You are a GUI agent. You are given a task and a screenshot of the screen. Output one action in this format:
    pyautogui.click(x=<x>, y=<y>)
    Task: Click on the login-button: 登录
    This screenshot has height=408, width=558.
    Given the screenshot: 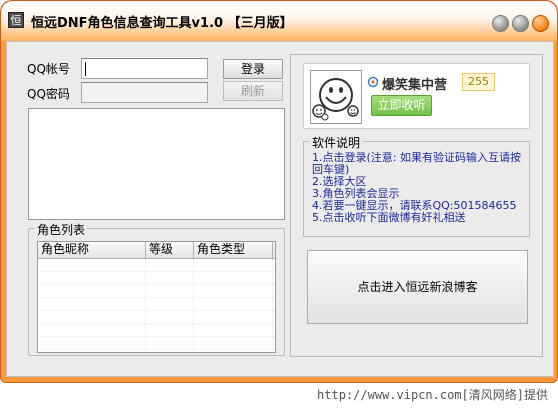 What is the action you would take?
    pyautogui.click(x=253, y=69)
    